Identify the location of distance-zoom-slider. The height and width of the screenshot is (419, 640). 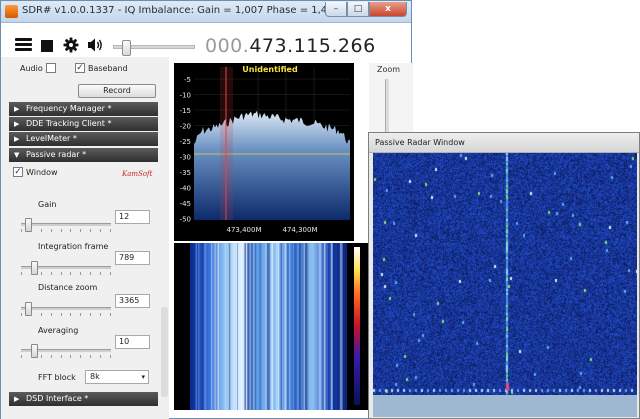
(66, 309).